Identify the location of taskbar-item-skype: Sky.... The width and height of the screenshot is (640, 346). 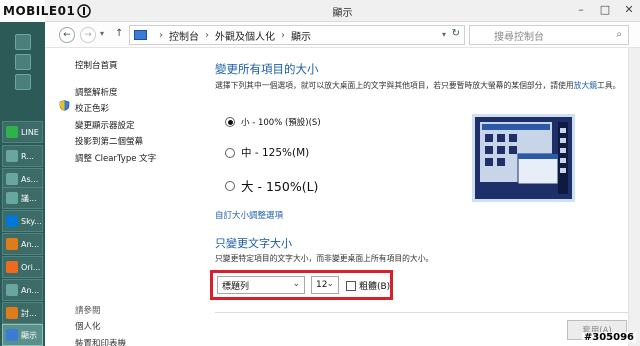
(22, 221).